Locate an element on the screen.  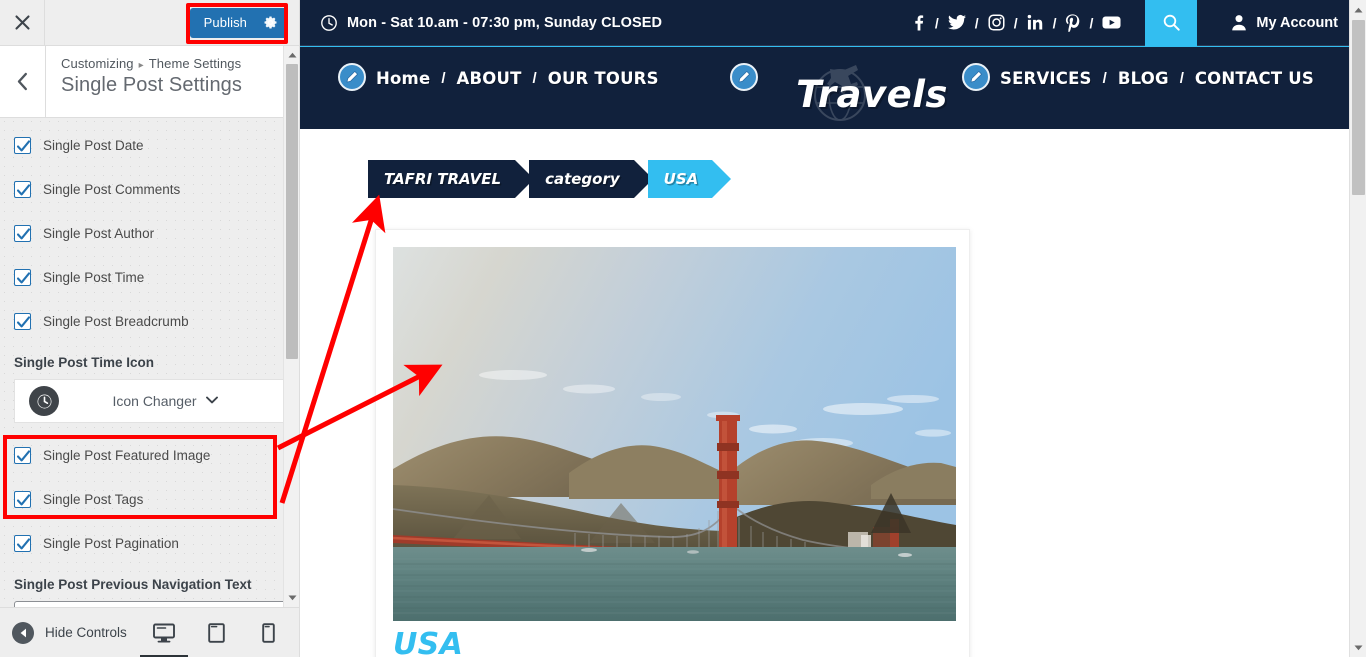
search-button is located at coordinates (1171, 23).